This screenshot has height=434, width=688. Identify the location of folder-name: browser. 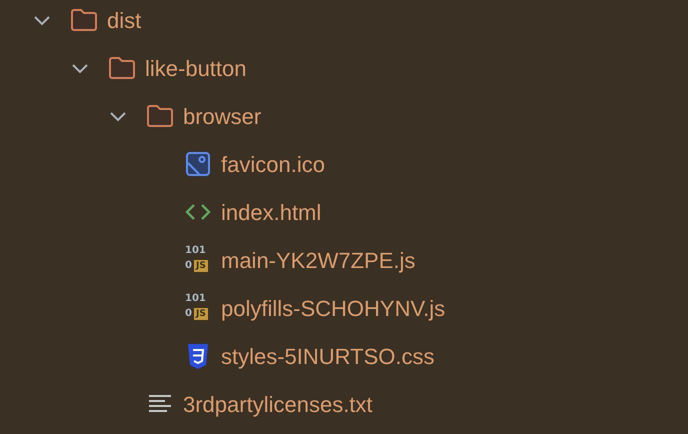
(222, 116).